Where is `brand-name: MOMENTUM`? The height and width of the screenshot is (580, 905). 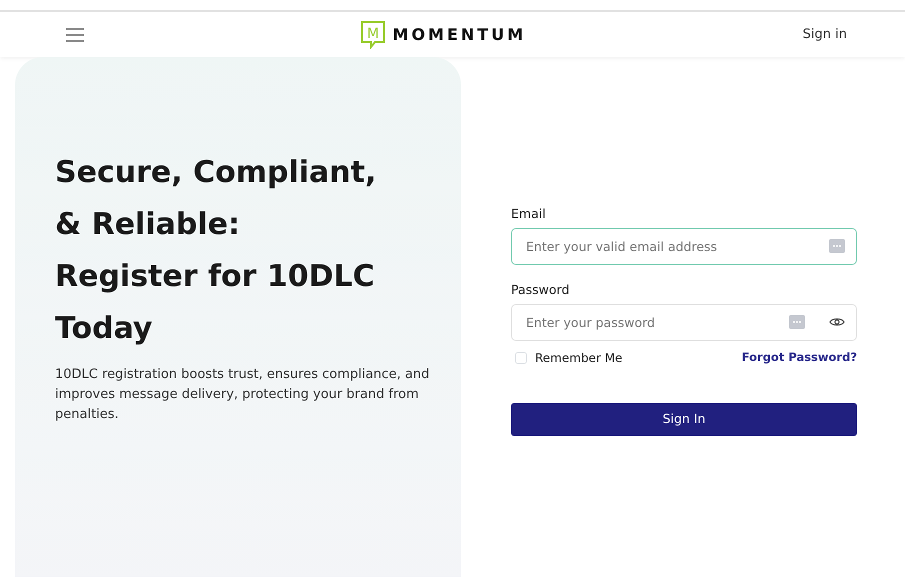 brand-name: MOMENTUM is located at coordinates (459, 35).